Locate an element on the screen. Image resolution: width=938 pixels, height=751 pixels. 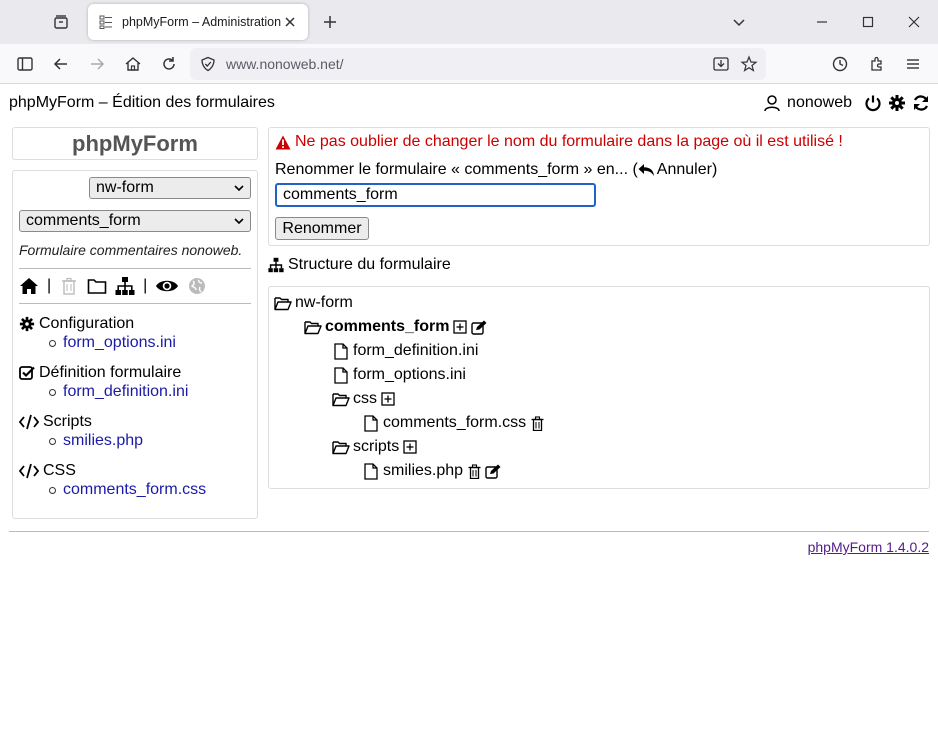
tree-node-label: scripts is located at coordinates (376, 446).